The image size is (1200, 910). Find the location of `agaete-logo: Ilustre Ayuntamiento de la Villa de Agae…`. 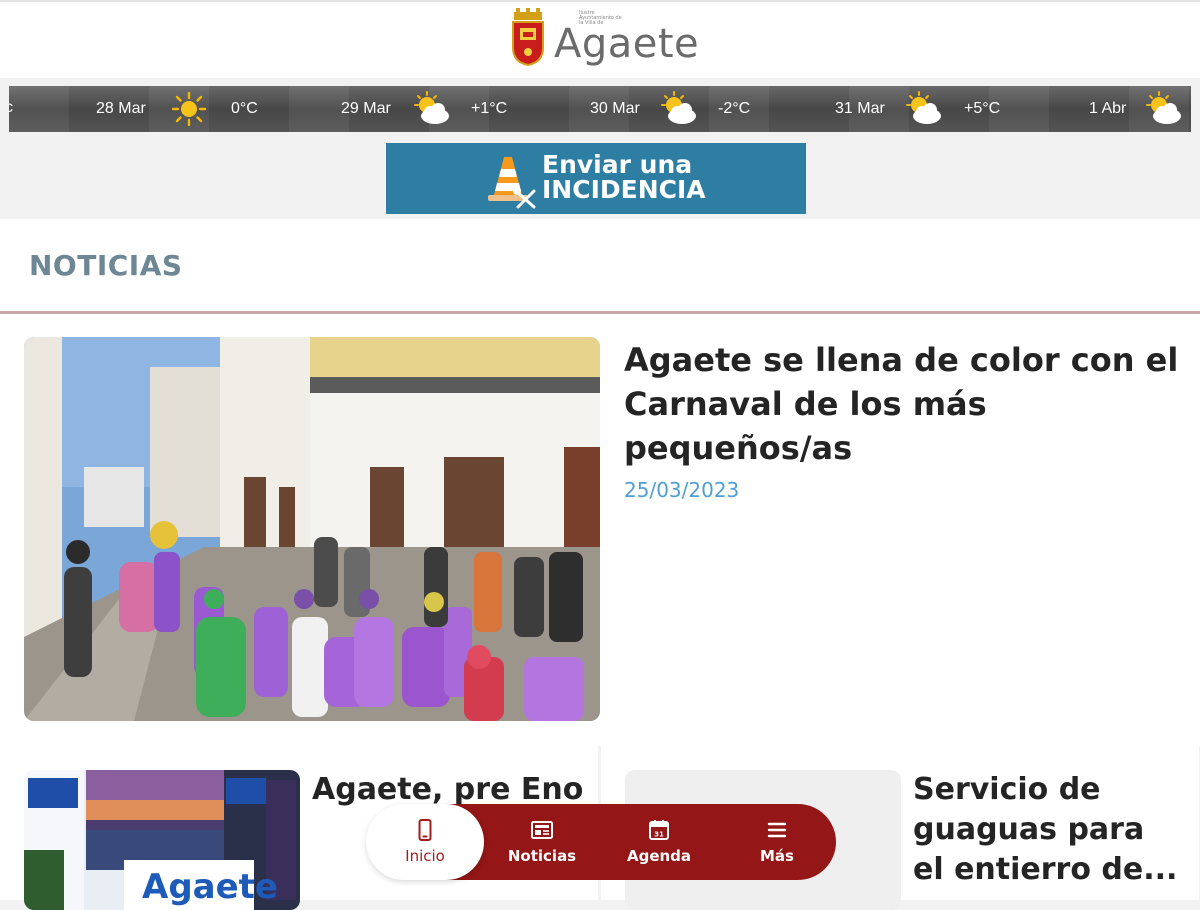

agaete-logo: Ilustre Ayuntamiento de la Villa de Agae… is located at coordinates (610, 39).